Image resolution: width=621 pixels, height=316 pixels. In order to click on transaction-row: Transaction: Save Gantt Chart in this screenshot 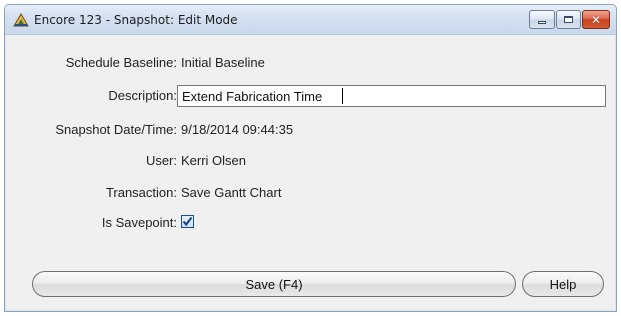, I will do `click(310, 193)`.